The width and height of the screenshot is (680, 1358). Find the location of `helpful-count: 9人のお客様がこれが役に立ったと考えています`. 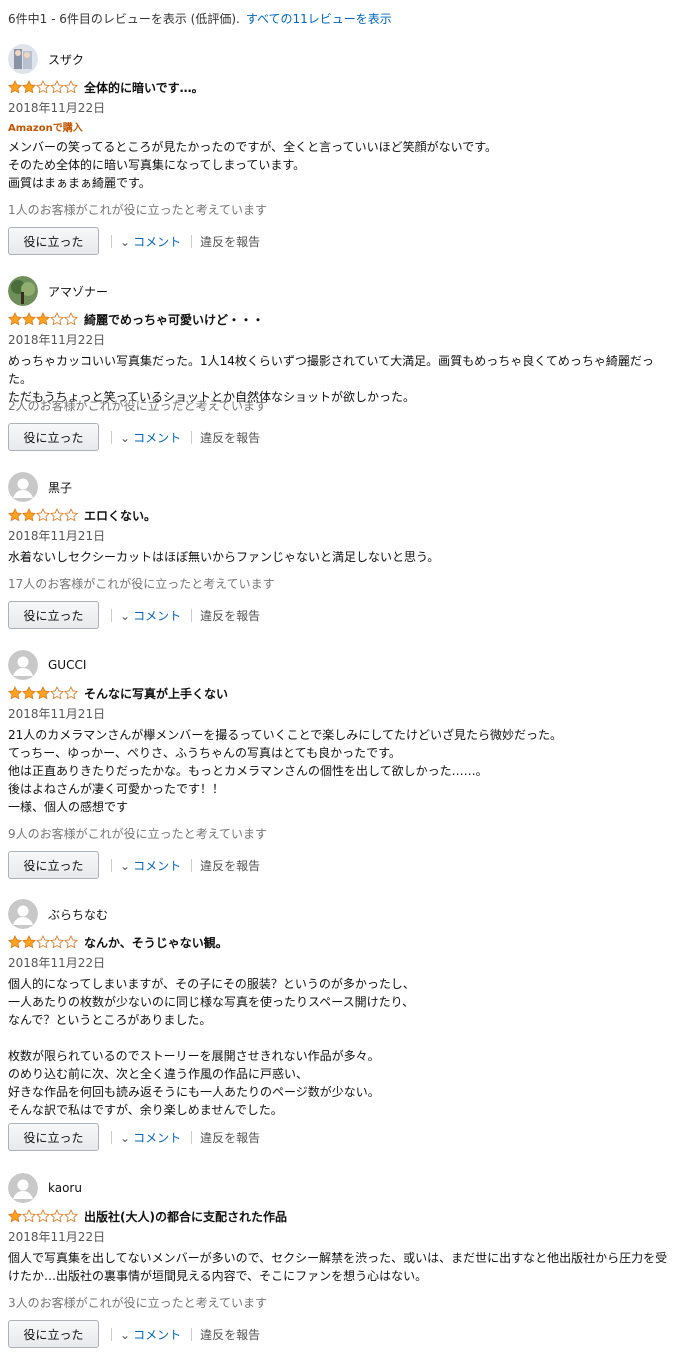

helpful-count: 9人のお客様がこれが役に立ったと考えています is located at coordinates (138, 834).